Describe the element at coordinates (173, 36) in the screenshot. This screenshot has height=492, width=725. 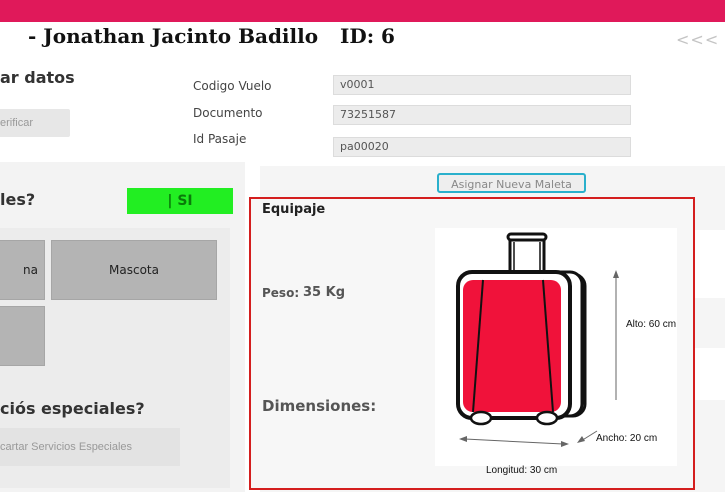
I see `passenger-name: - Jonathan Jacinto Badillo` at that location.